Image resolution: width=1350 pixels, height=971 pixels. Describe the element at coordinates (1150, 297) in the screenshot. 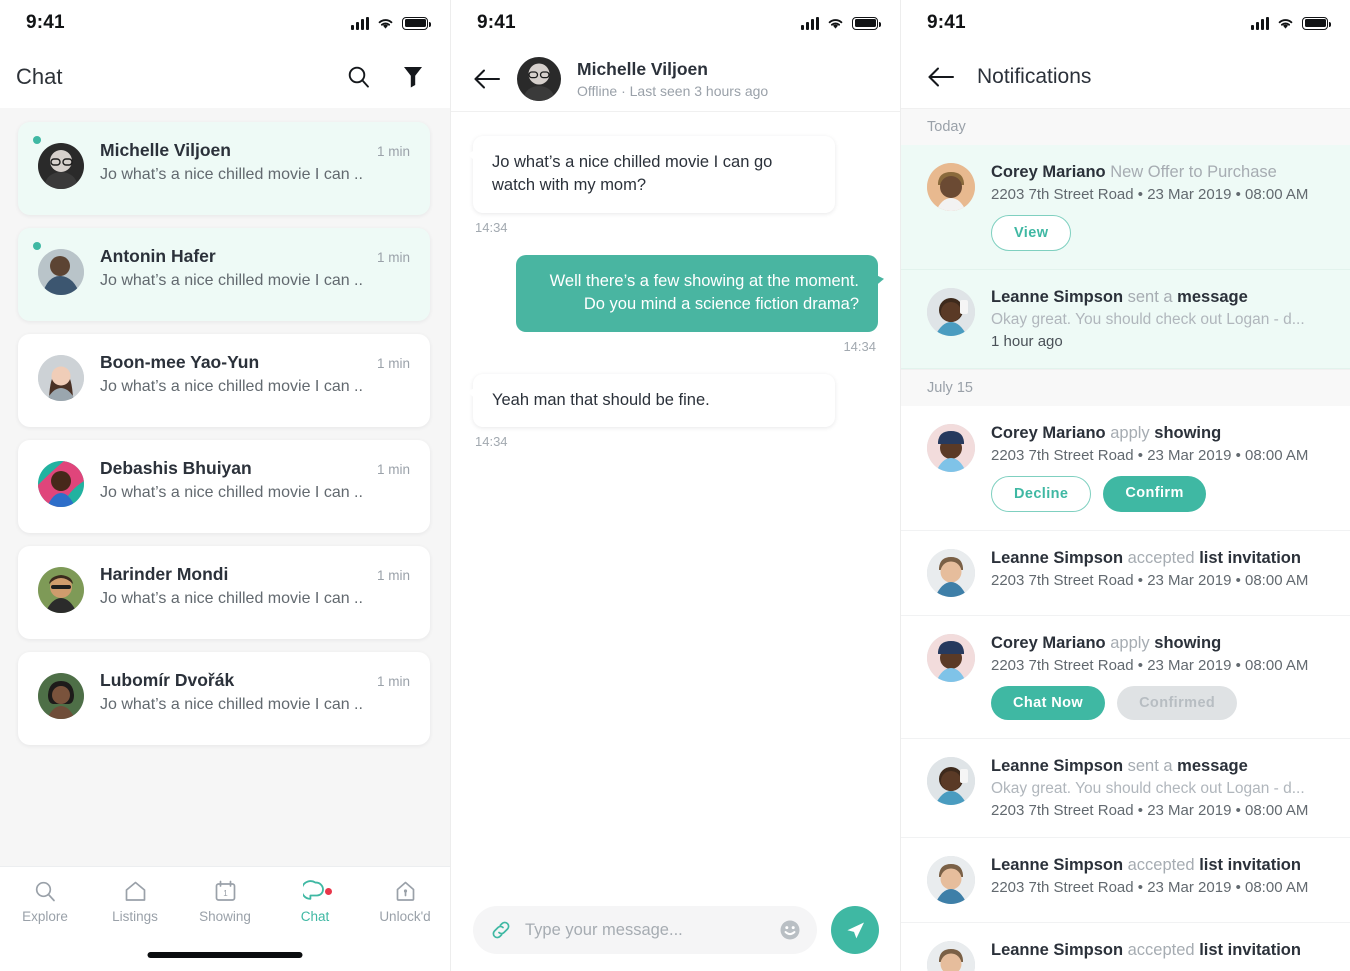

I see `notification-verb: sent a` at that location.